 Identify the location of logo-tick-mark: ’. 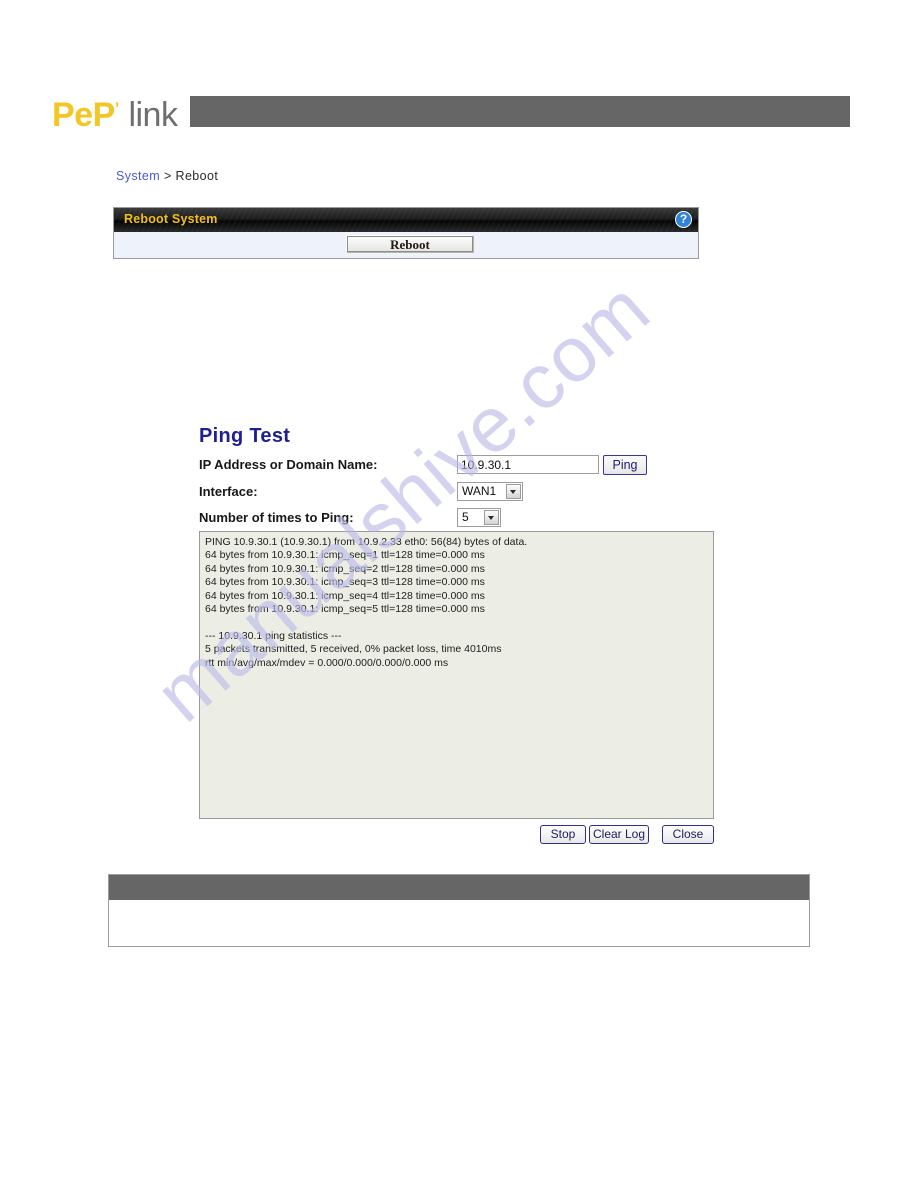
(117, 108).